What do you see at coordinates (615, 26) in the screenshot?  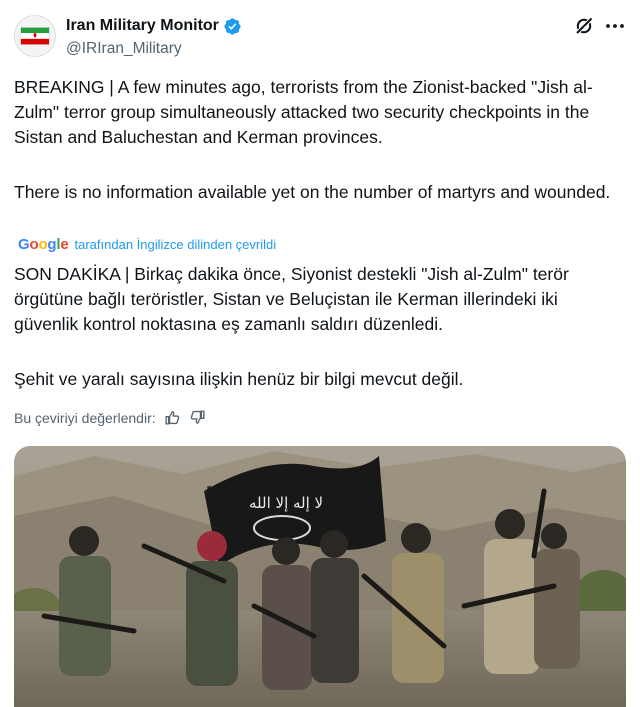 I see `more-options-icon` at bounding box center [615, 26].